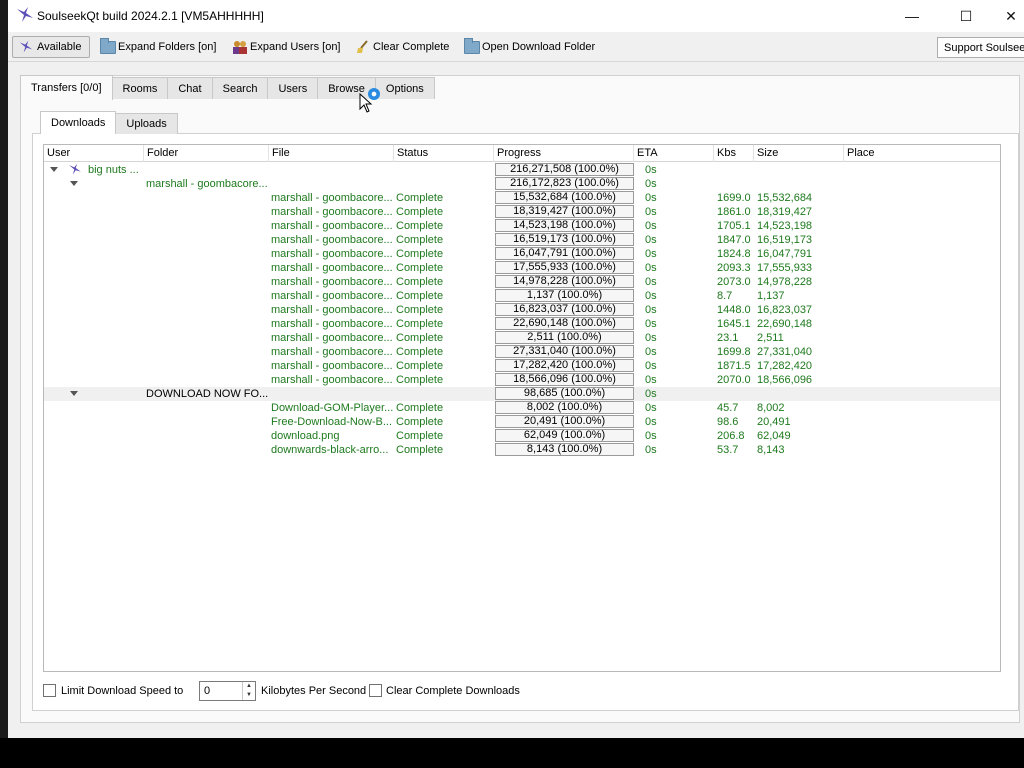 This screenshot has height=768, width=1024. Describe the element at coordinates (206, 153) in the screenshot. I see `column-folder: Folder` at that location.